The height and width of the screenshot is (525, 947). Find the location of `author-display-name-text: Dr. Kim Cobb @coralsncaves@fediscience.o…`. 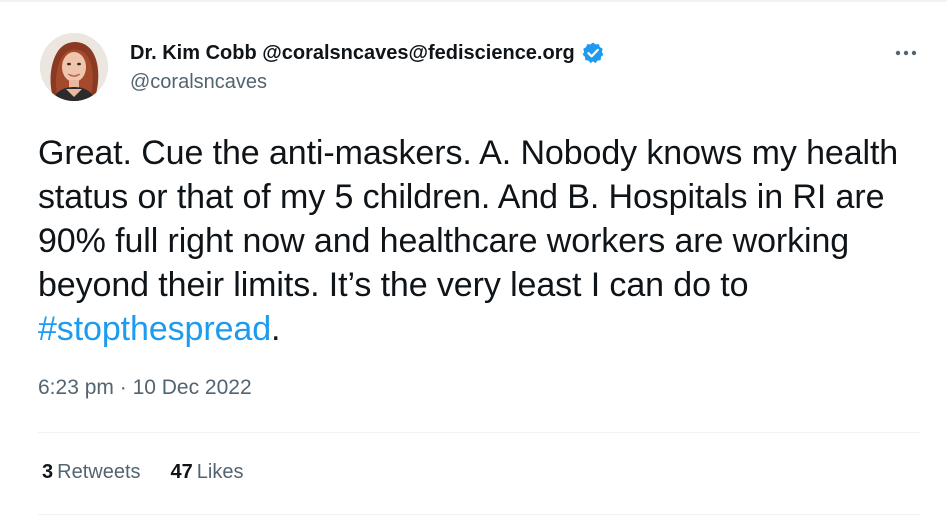

author-display-name-text: Dr. Kim Cobb @coralsncaves@fediscience.o… is located at coordinates (352, 52).